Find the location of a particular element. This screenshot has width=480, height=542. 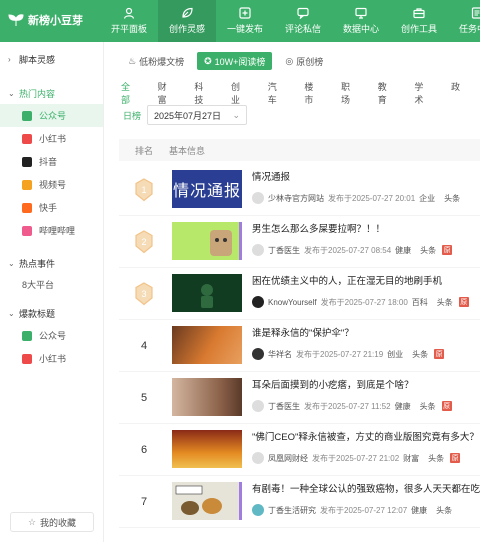

medal-bronze-icon: 3 is located at coordinates (144, 294).